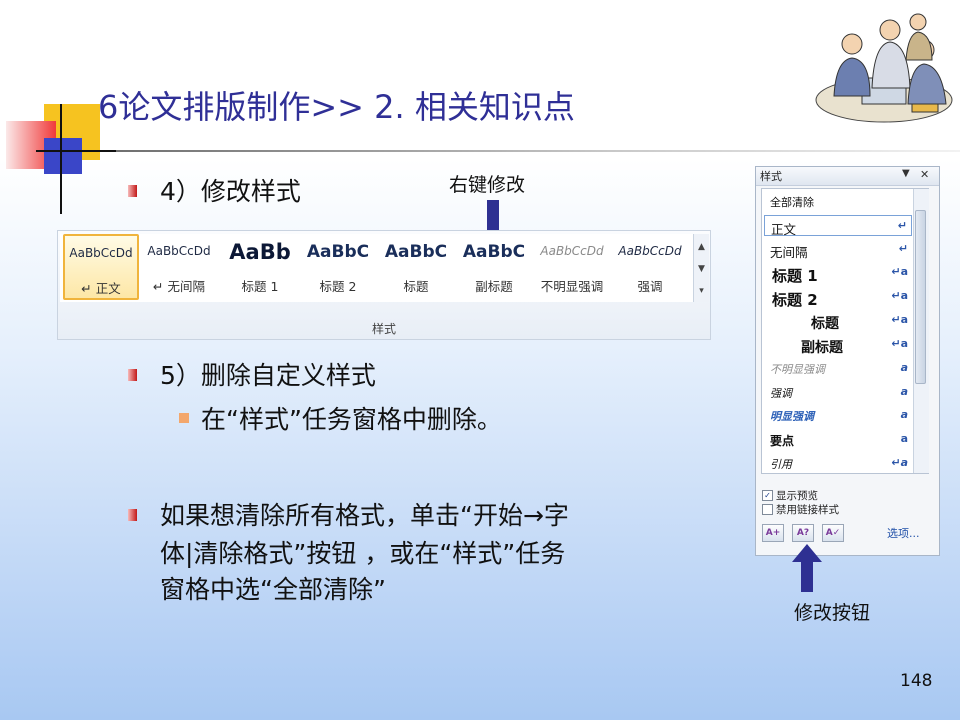 The image size is (960, 720). I want to click on pane-style-title: 标题 ↵a, so click(838, 321).